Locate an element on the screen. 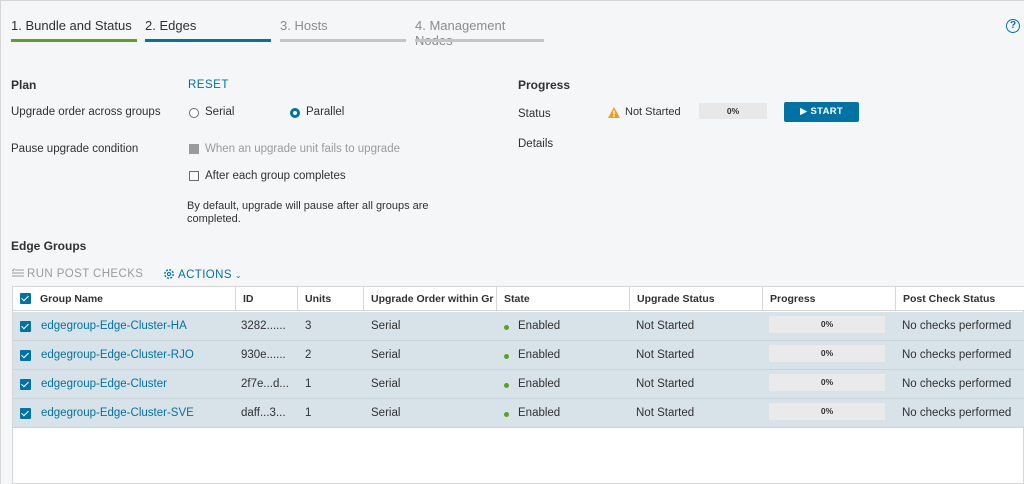 The image size is (1024, 484). select-all-checkbox is located at coordinates (25, 298).